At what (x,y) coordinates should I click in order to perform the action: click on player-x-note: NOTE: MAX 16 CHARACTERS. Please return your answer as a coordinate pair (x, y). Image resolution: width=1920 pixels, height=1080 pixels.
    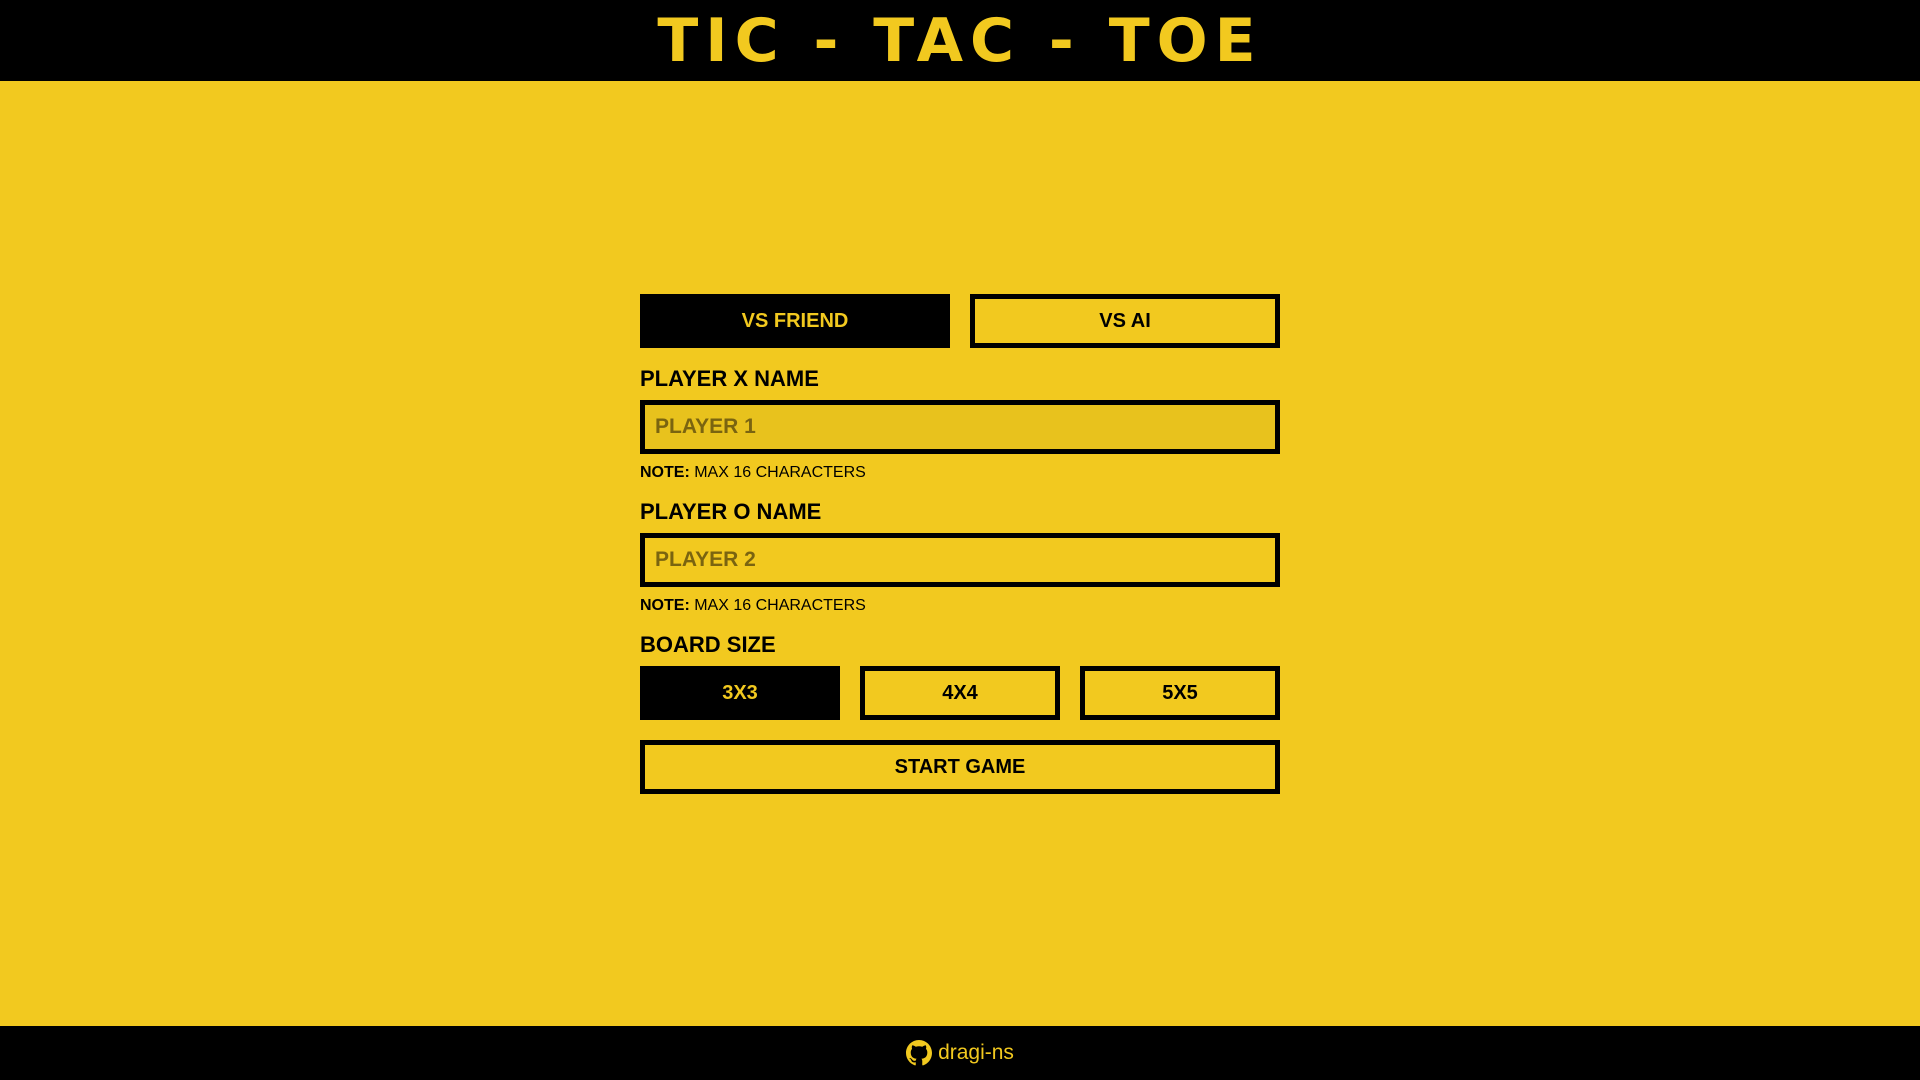
    Looking at the image, I should click on (960, 473).